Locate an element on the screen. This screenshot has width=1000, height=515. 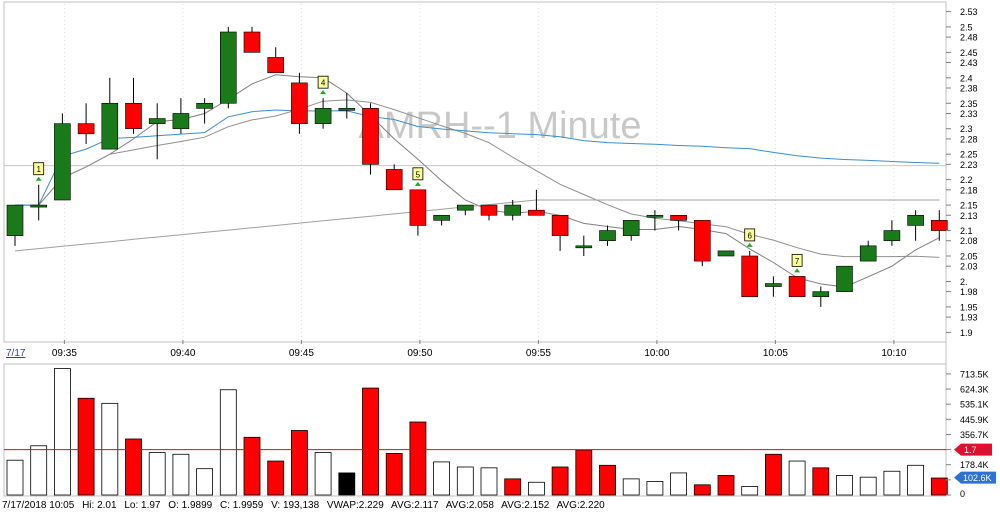
volume-bar-09:48 is located at coordinates (370, 441).